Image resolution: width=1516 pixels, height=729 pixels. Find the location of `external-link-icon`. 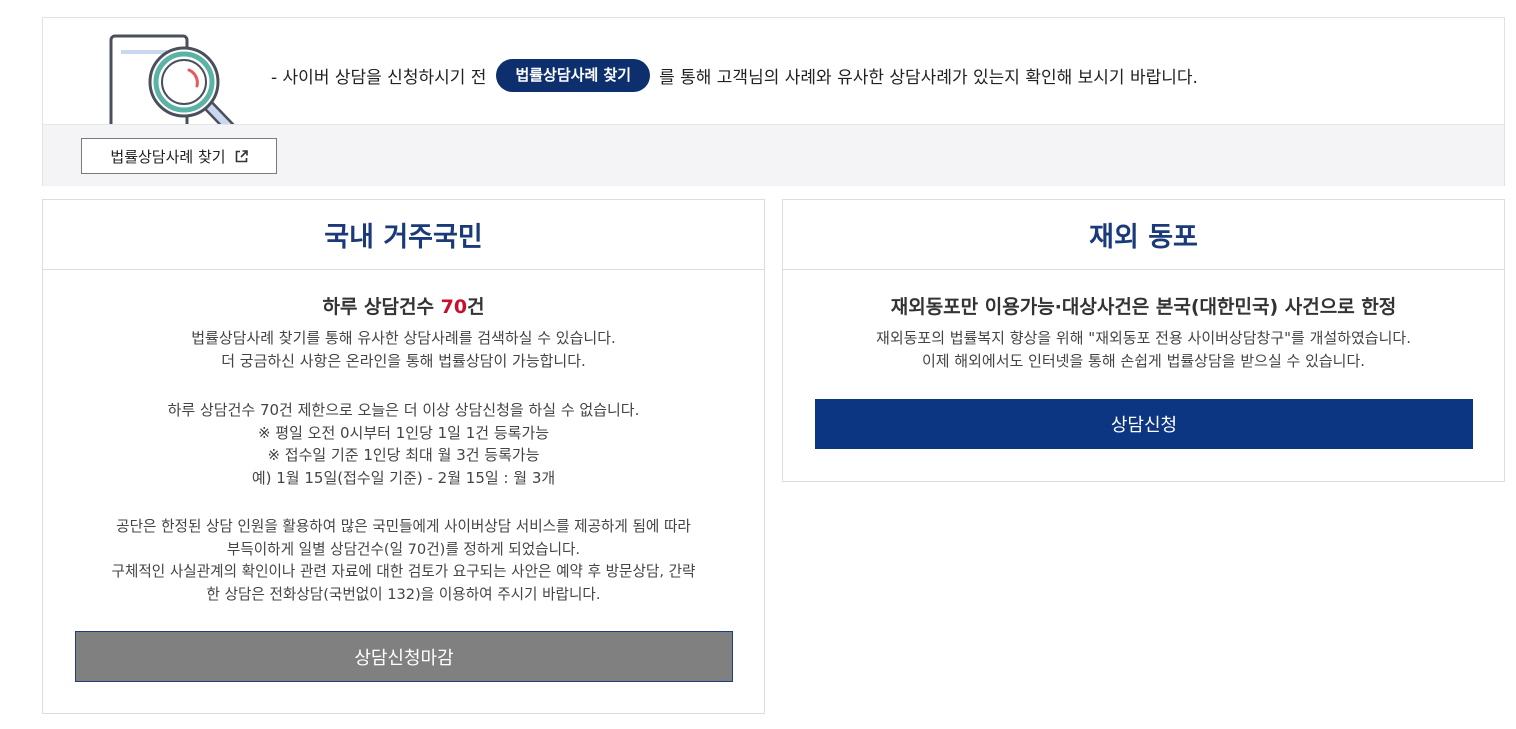

external-link-icon is located at coordinates (241, 155).